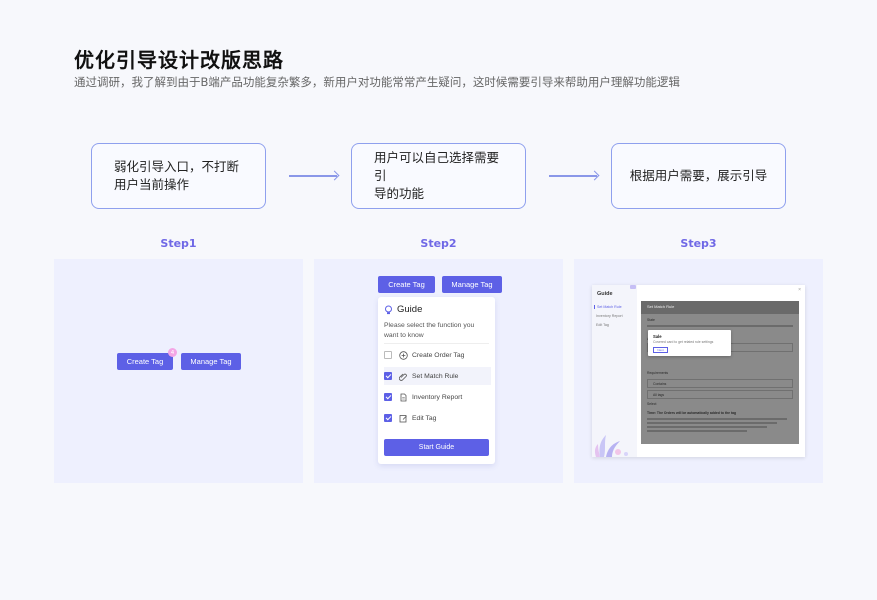 This screenshot has height=600, width=877. I want to click on guide-option-inventory-report: Inventory Report, so click(437, 397).